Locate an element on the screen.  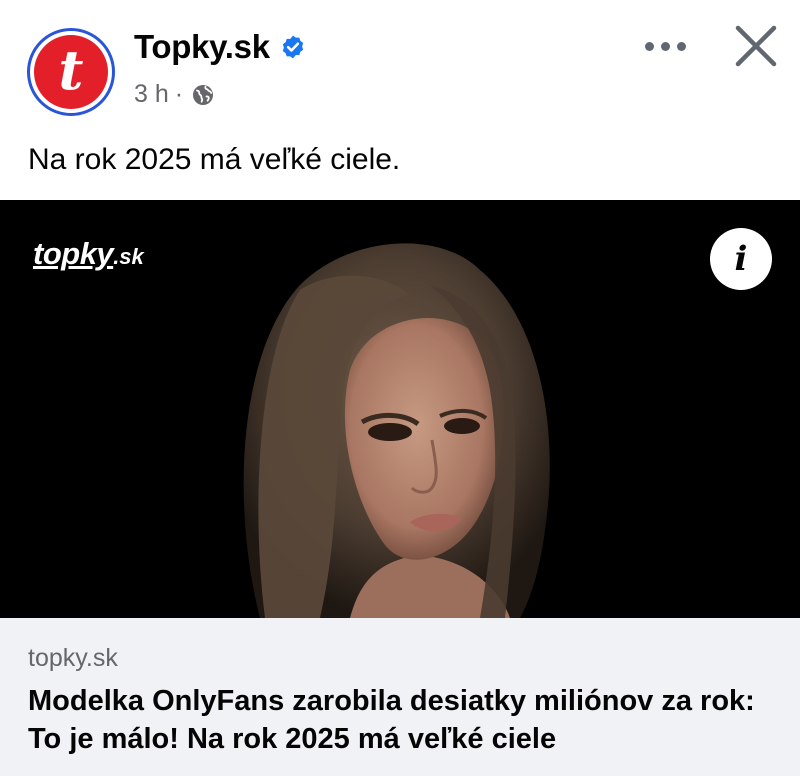
close-icon is located at coordinates (756, 46).